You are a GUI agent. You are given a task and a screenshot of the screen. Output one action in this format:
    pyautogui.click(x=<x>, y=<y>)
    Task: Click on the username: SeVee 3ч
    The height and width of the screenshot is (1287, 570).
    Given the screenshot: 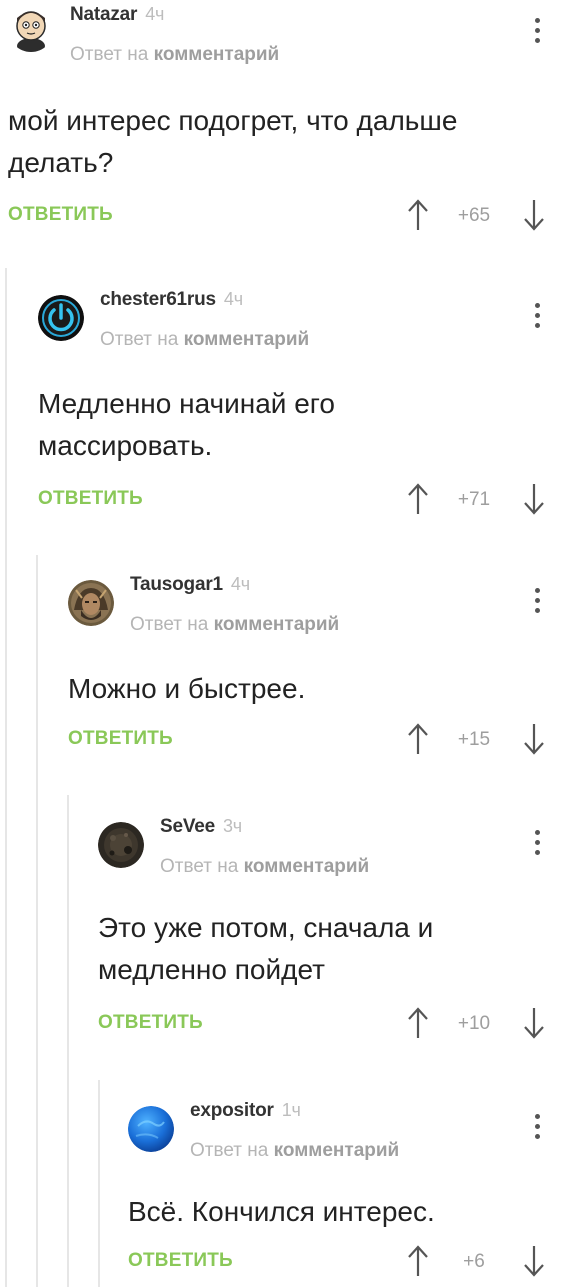 What is the action you would take?
    pyautogui.click(x=201, y=827)
    